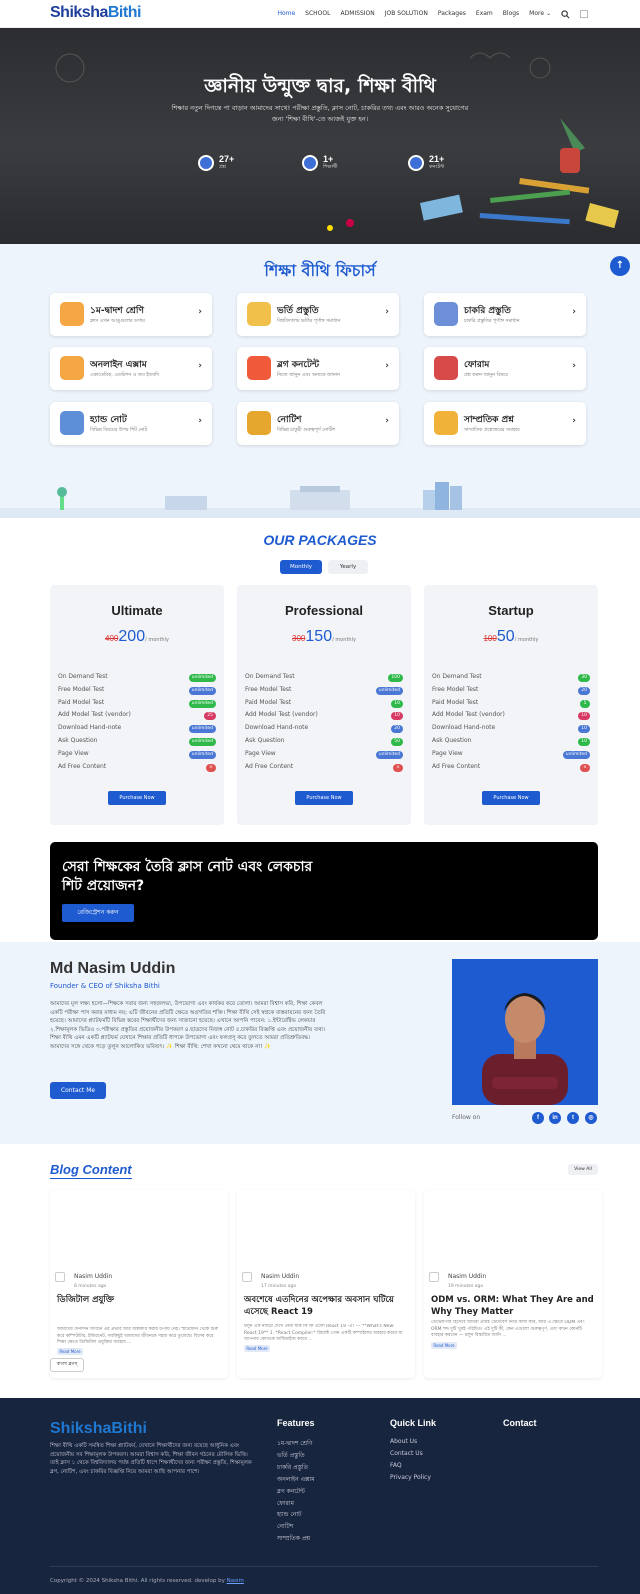 This screenshot has height=1594, width=640. What do you see at coordinates (298, 365) in the screenshot?
I see `feature-title: ব্লগ কনটেন্ট` at bounding box center [298, 365].